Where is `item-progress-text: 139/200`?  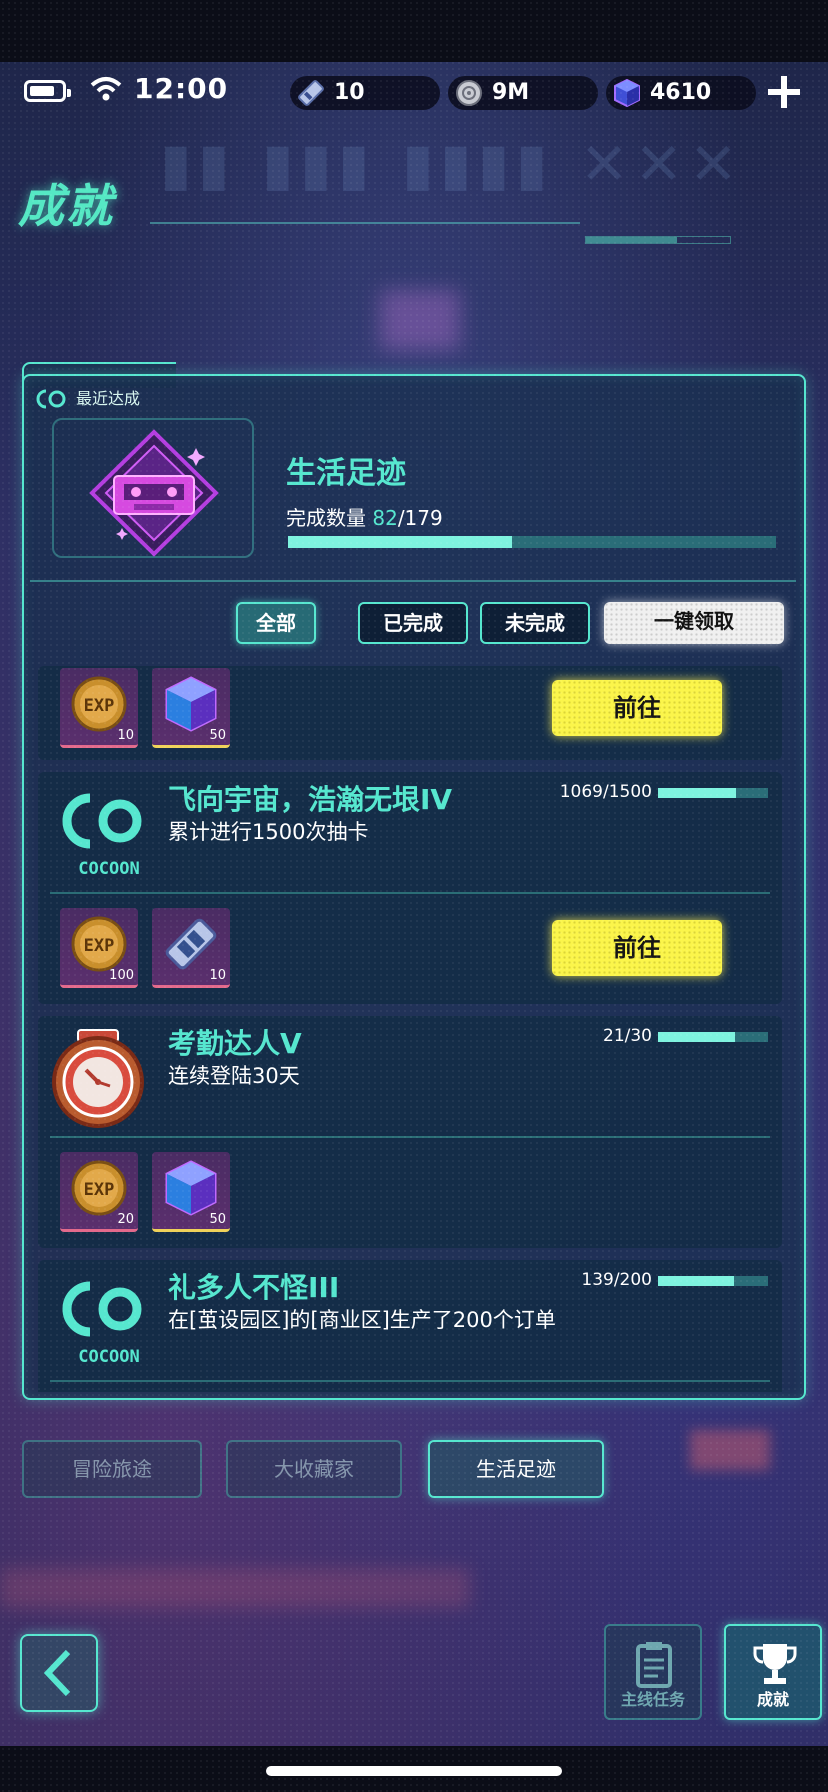 item-progress-text: 139/200 is located at coordinates (616, 1280).